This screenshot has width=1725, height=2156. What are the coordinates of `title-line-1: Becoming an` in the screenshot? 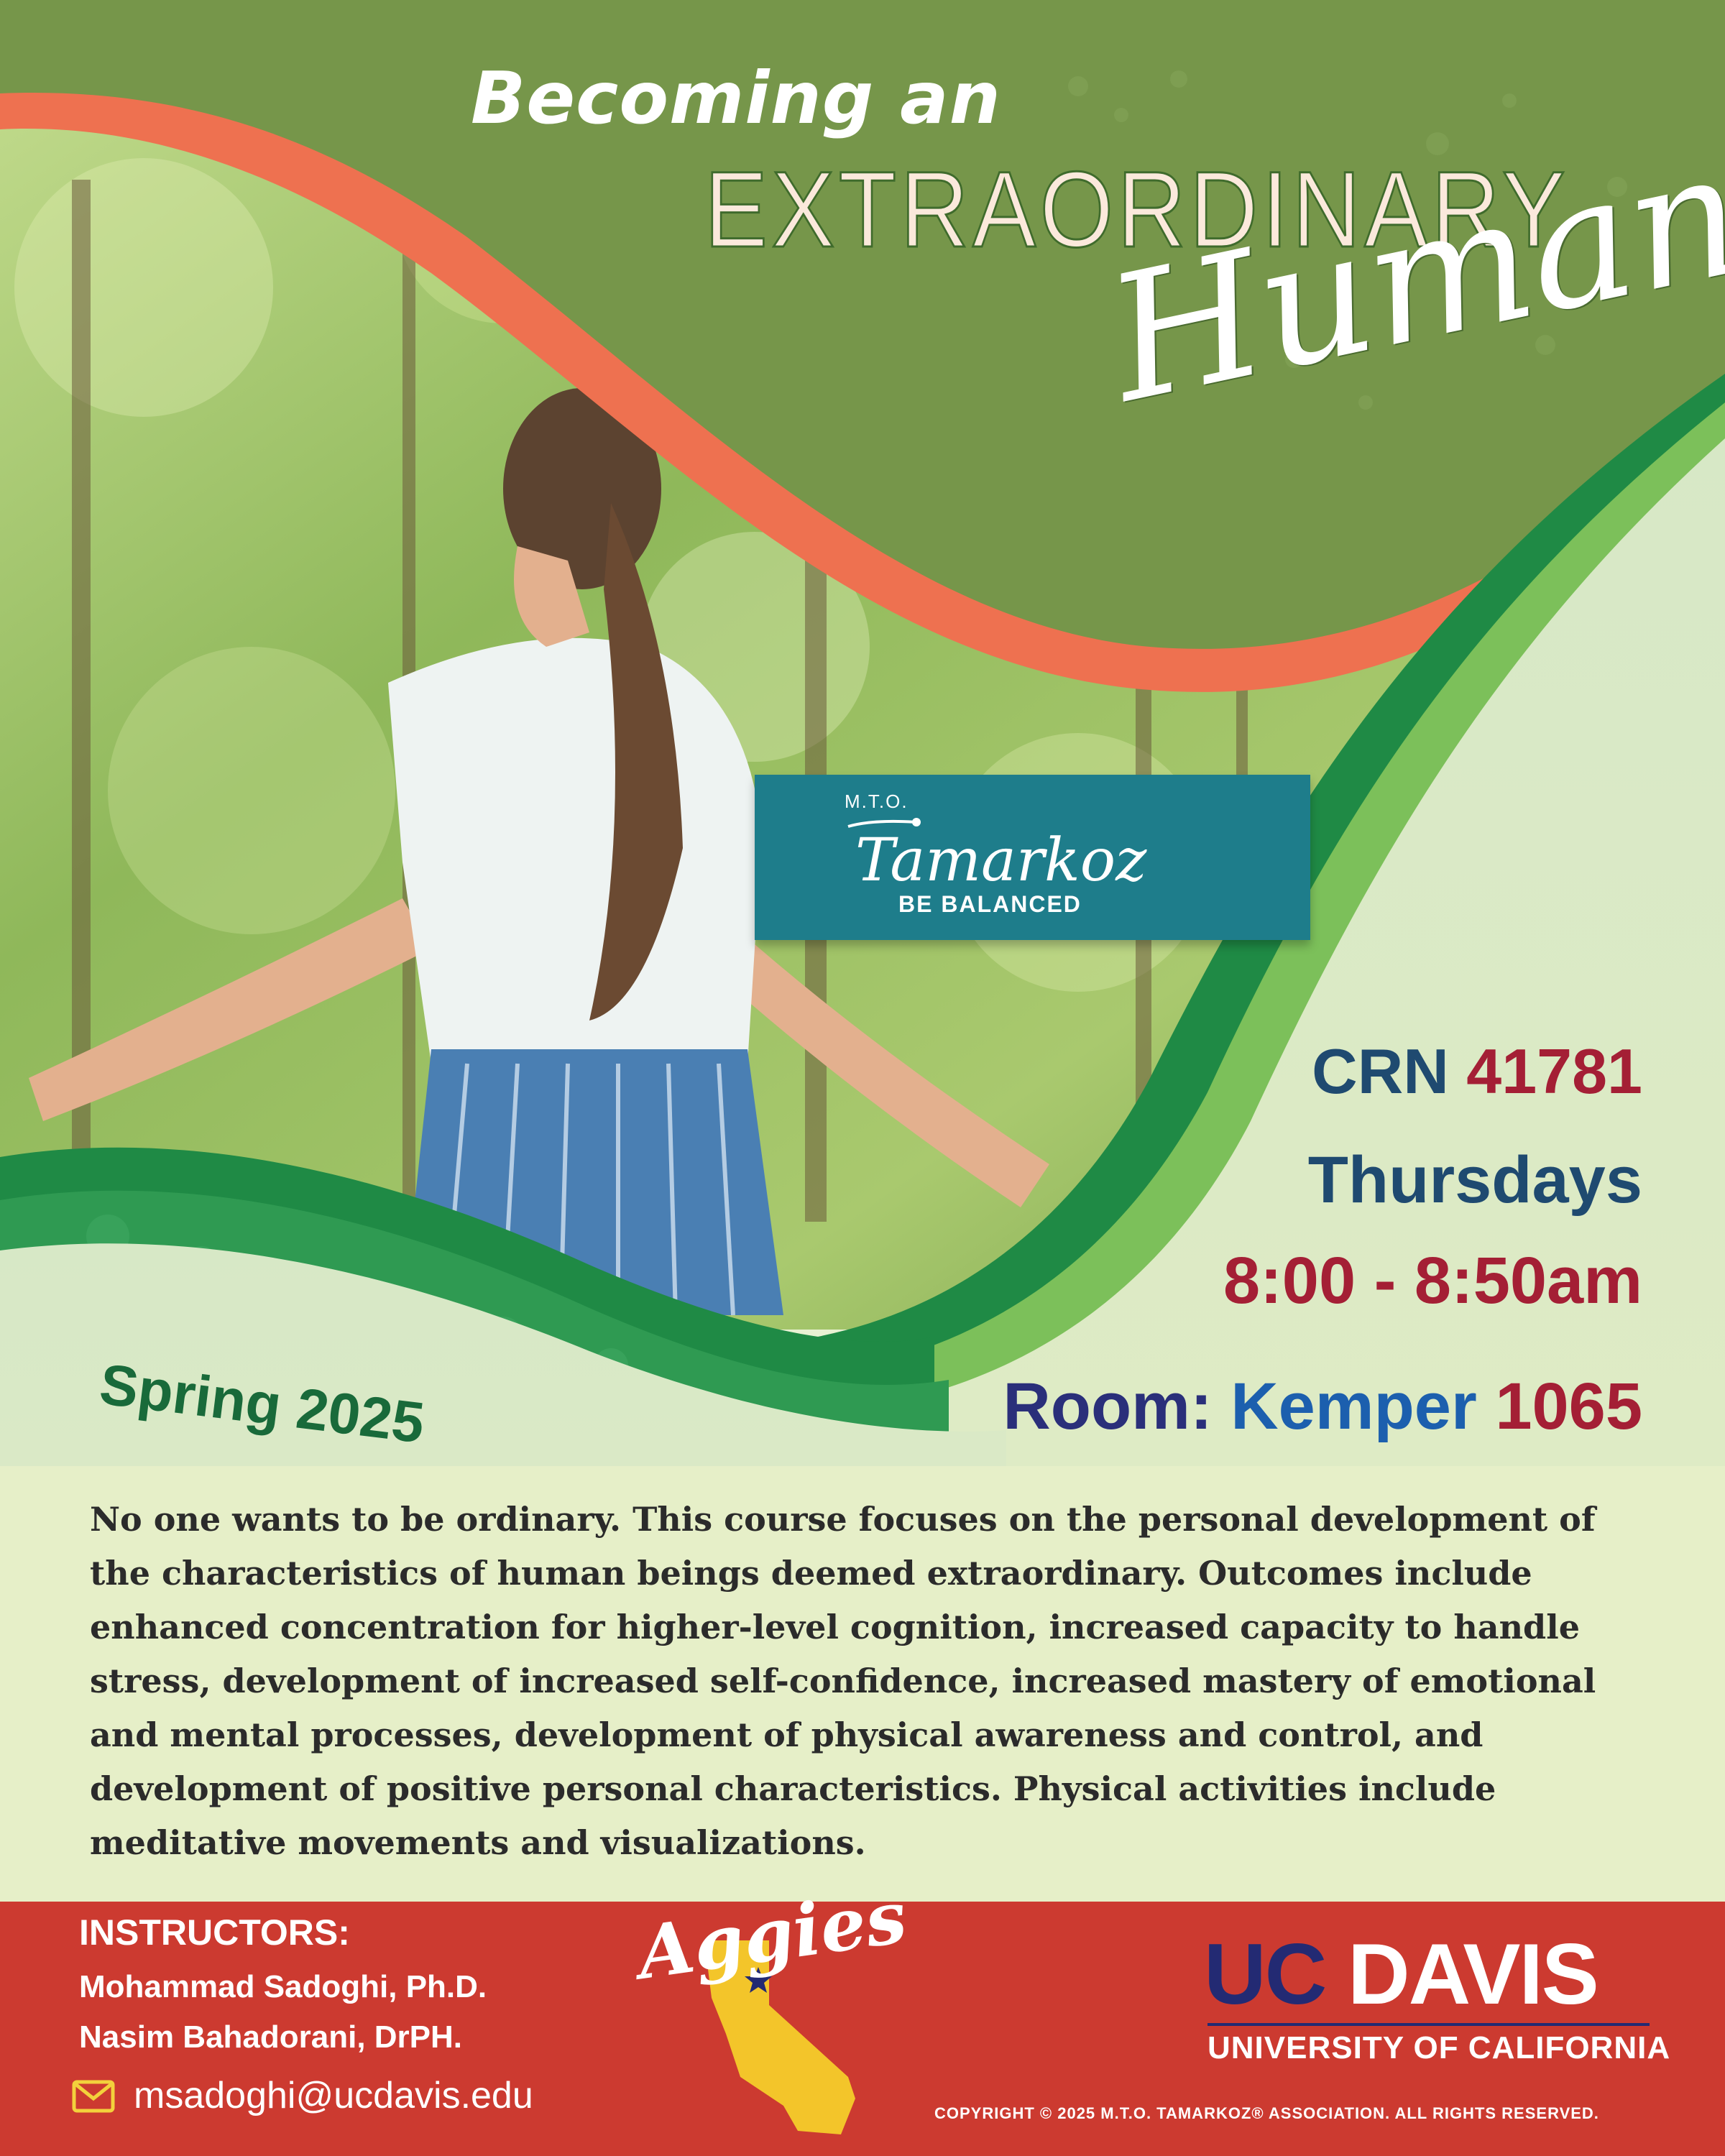 It's located at (736, 98).